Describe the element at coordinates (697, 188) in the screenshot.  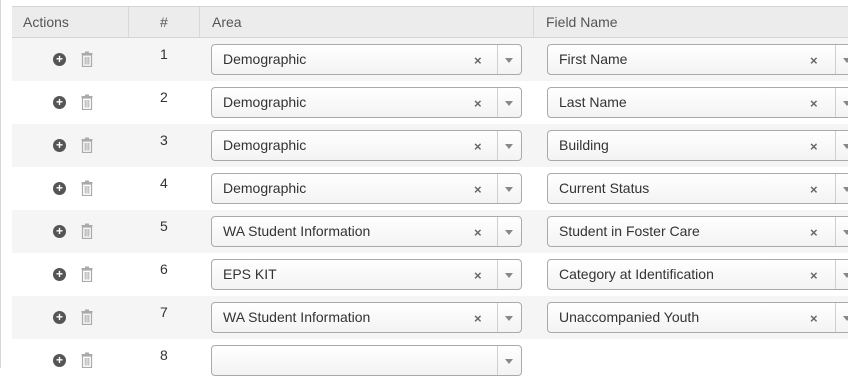
I see `field-name-select: Current Status ×` at that location.